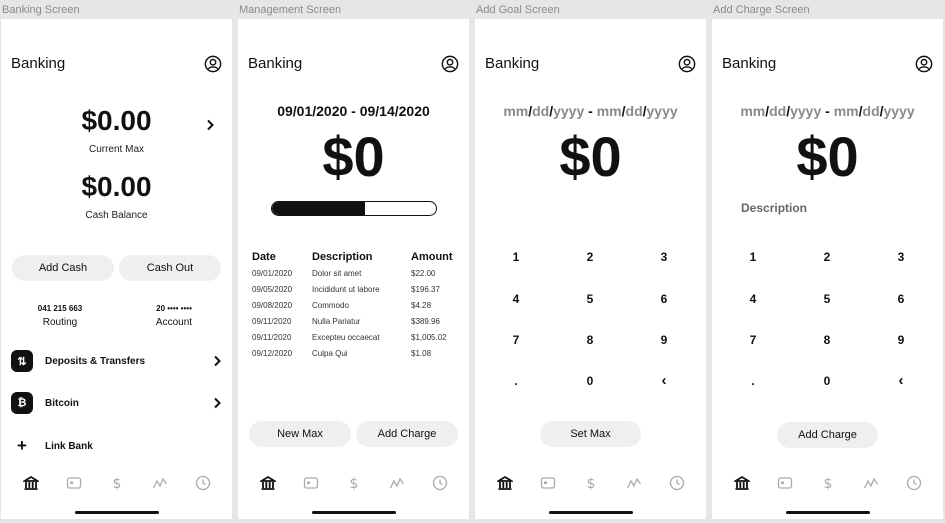 This screenshot has width=945, height=523. What do you see at coordinates (290, 10) in the screenshot?
I see `frame-label-management: Management Screen` at bounding box center [290, 10].